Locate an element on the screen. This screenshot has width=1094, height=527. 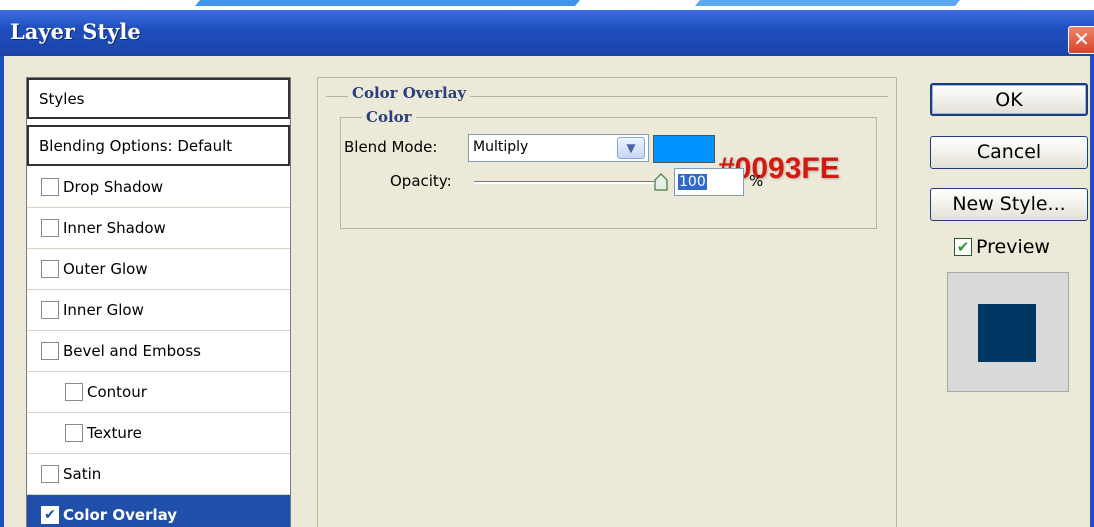
blend-mode-value: Multiply is located at coordinates (501, 147).